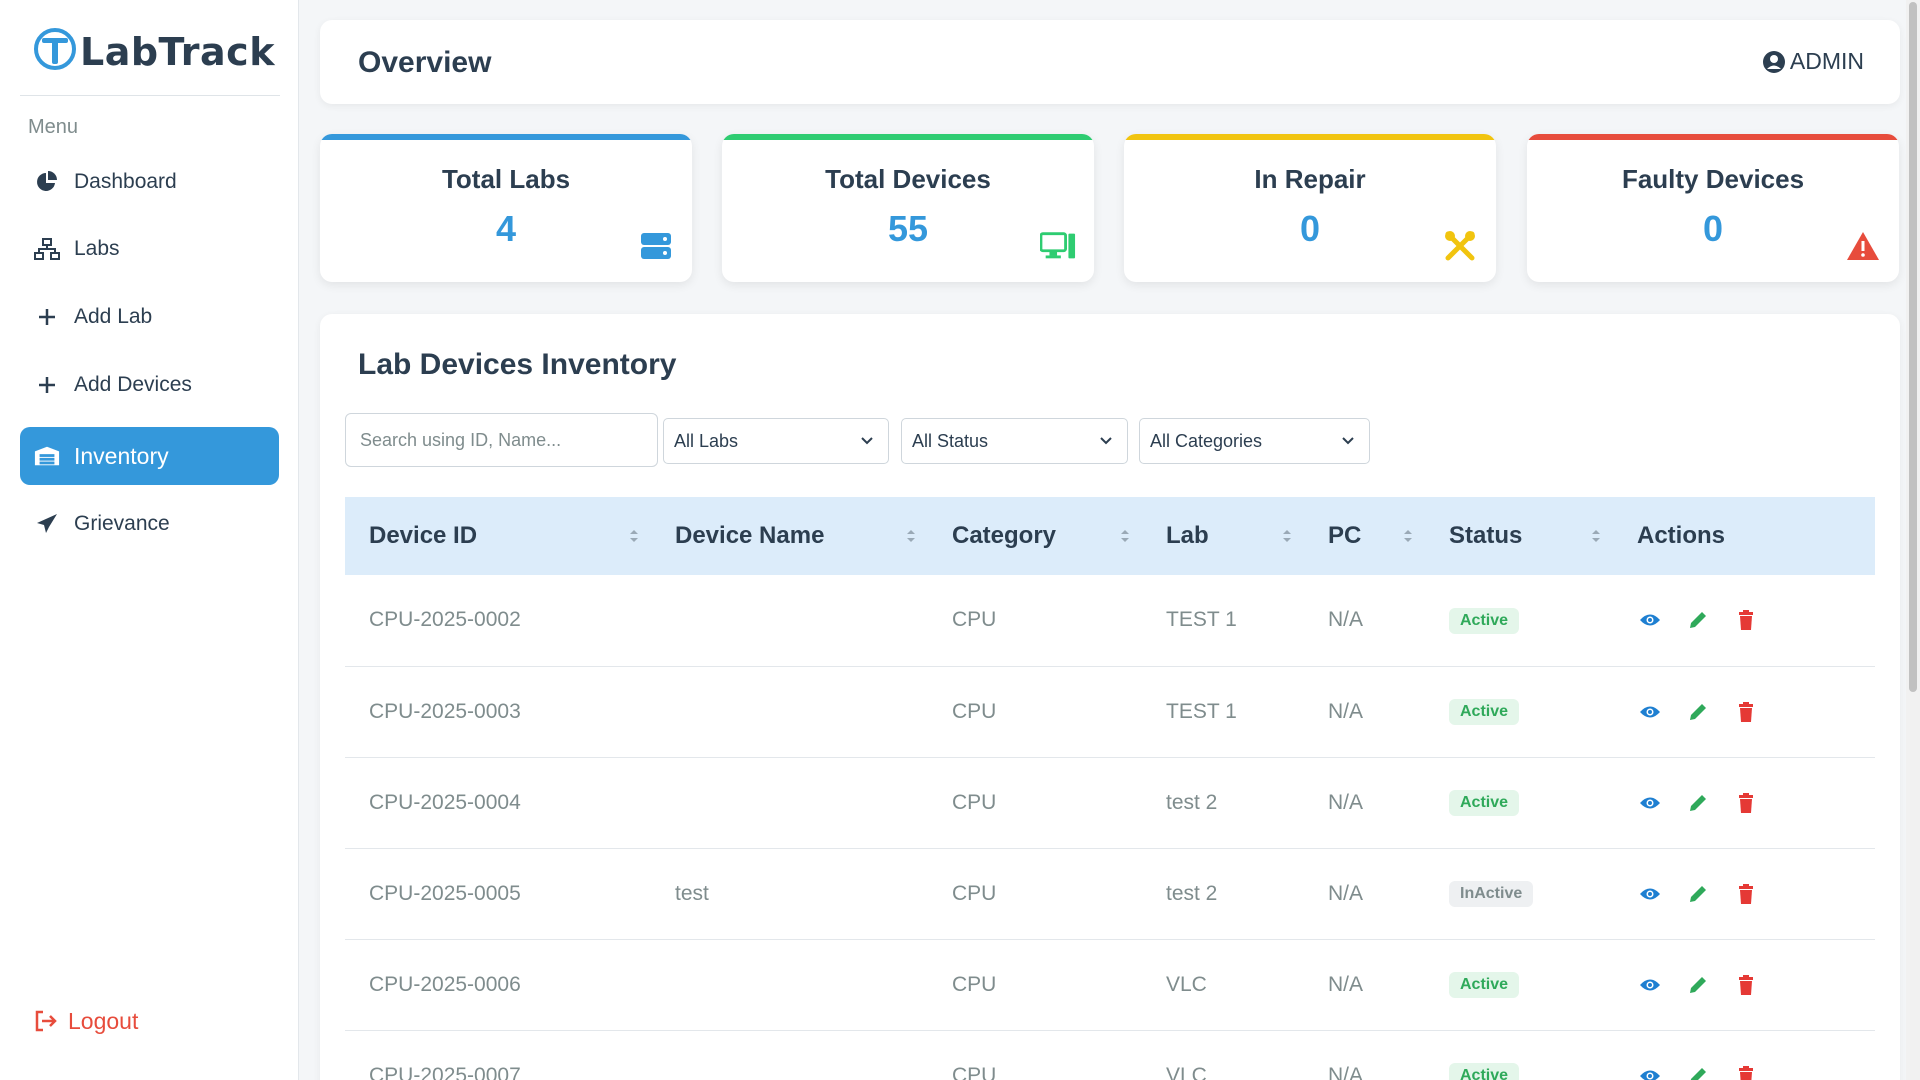 The image size is (1920, 1080). Describe the element at coordinates (1206, 440) in the screenshot. I see `select-value: All Categories` at that location.